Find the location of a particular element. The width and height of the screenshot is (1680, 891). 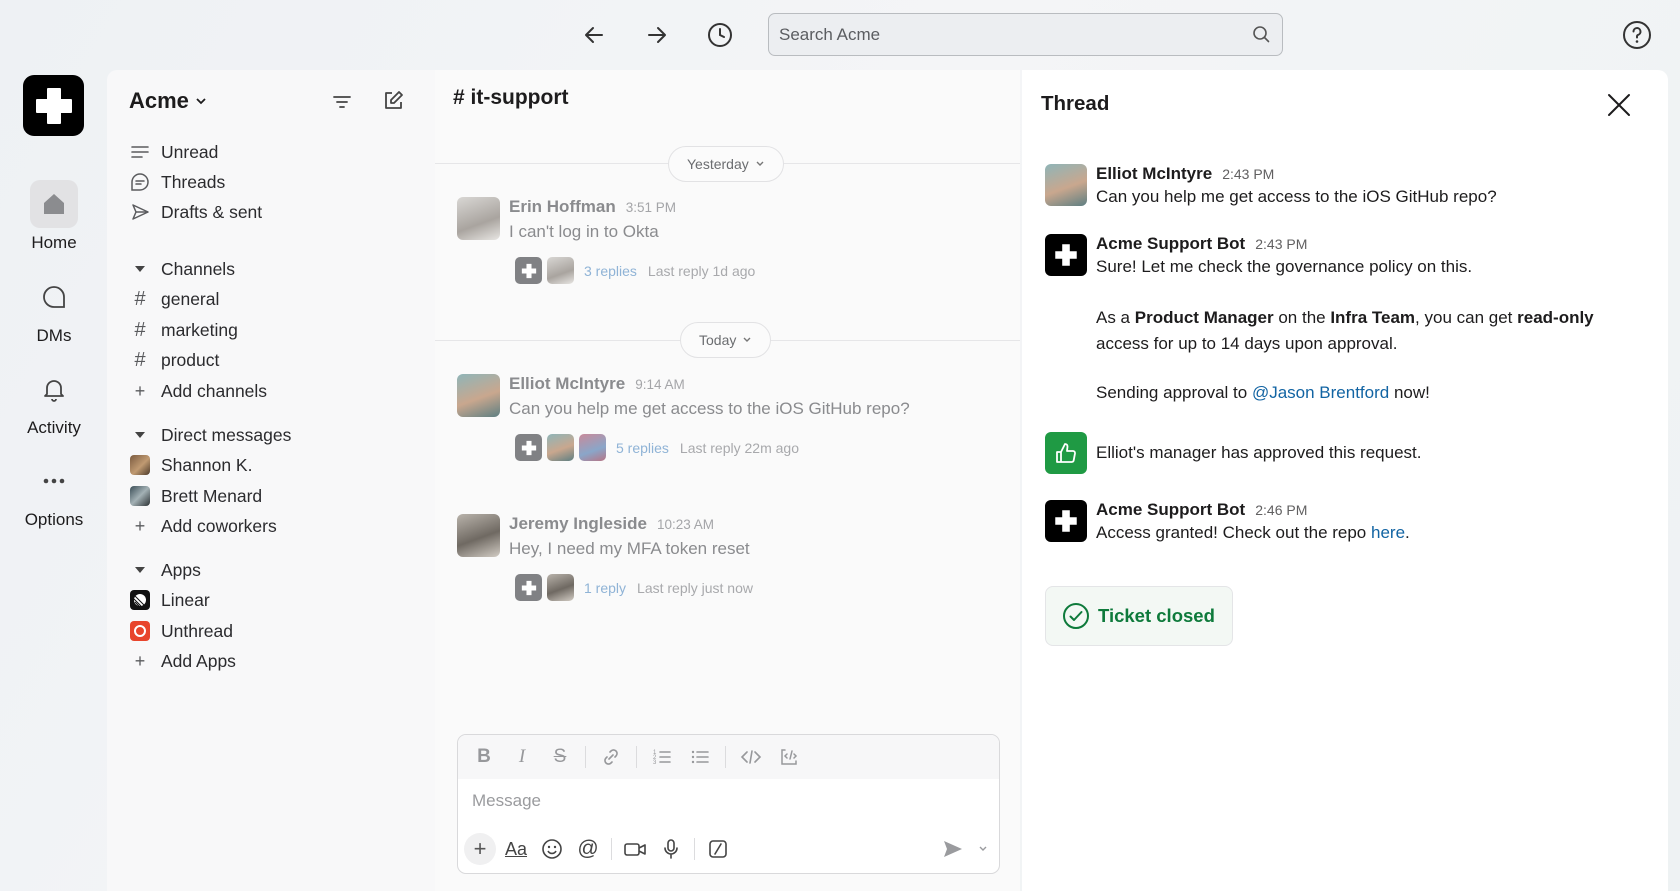

dm-label: Shannon K. is located at coordinates (207, 464).